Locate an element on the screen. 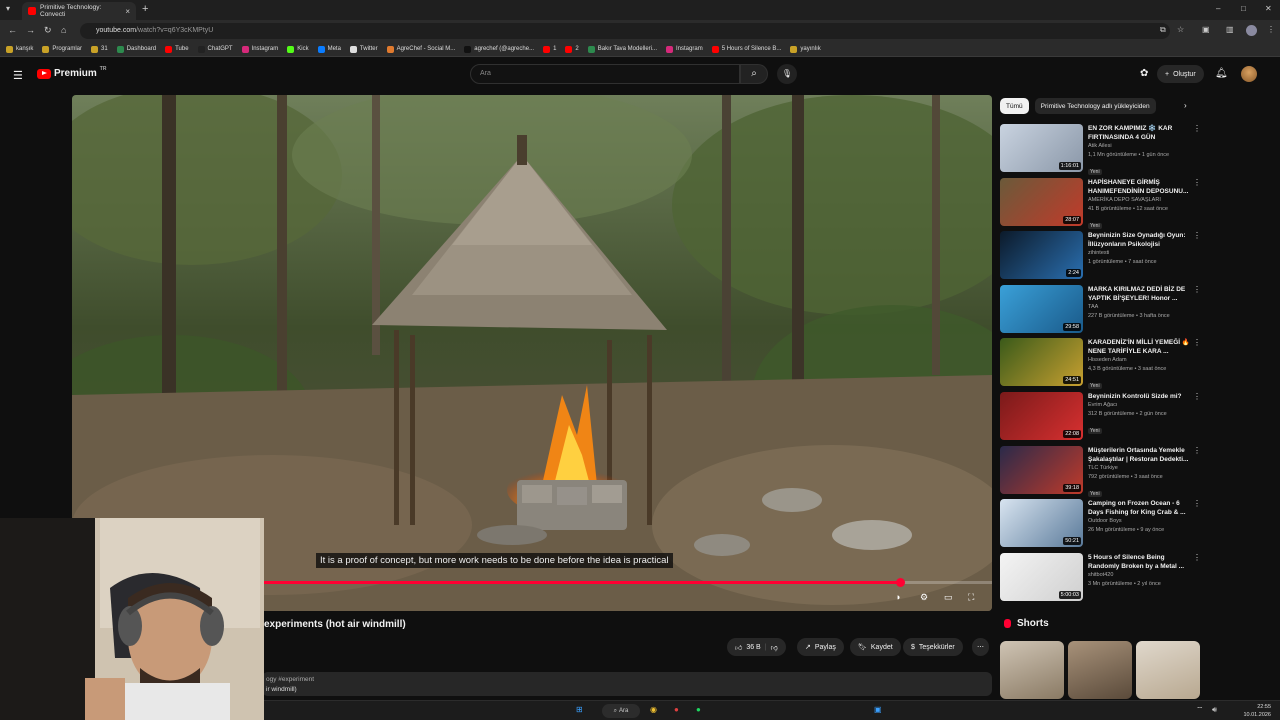 The width and height of the screenshot is (1280, 720). share-button: ↗ Paylaş is located at coordinates (820, 647).